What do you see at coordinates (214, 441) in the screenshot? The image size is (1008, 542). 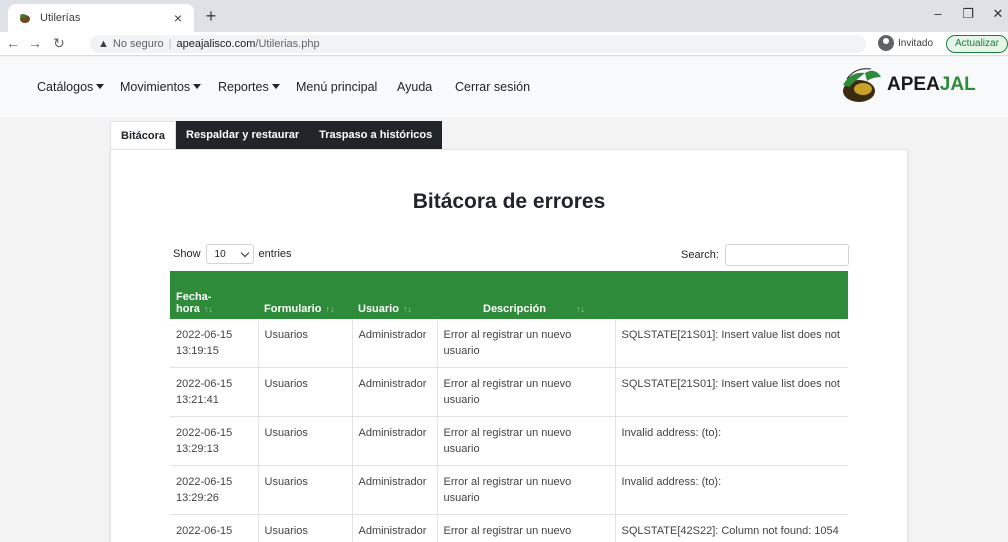 I see `cell-fecha-hora: 2022-06-15 13:29:13` at bounding box center [214, 441].